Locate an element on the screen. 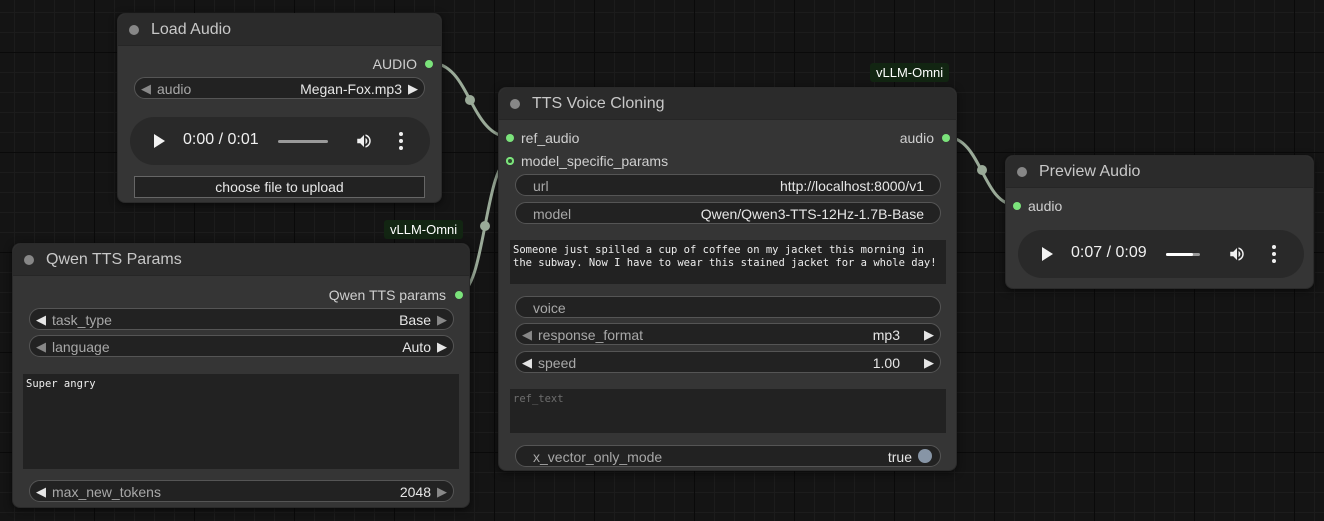  widget-label: language is located at coordinates (81, 347).